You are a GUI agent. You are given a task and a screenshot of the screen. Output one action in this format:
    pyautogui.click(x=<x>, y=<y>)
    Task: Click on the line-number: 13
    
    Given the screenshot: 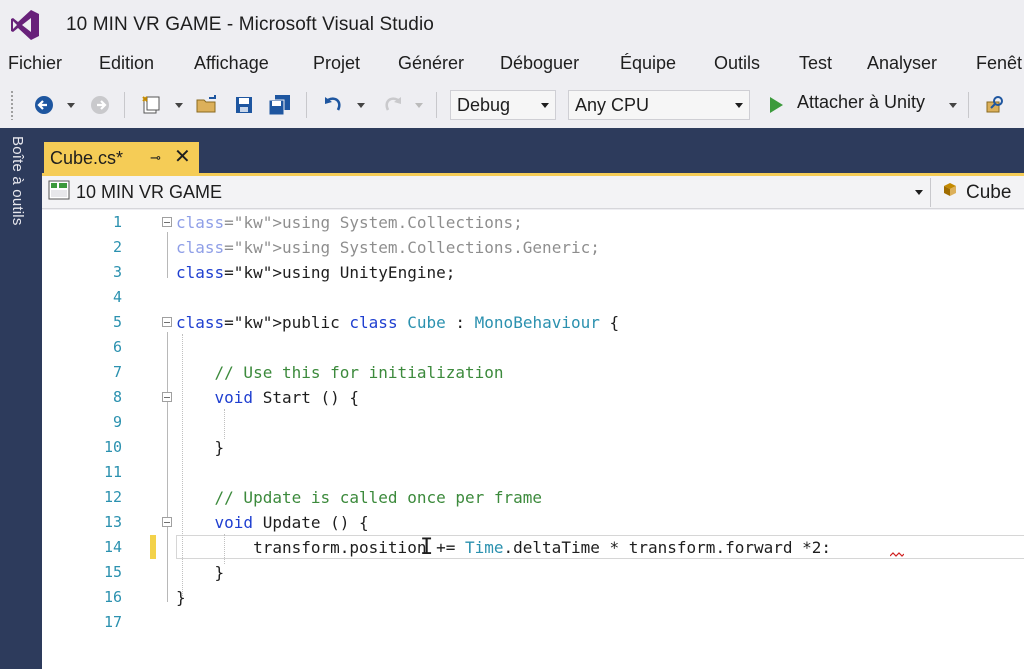 What is the action you would take?
    pyautogui.click(x=112, y=522)
    